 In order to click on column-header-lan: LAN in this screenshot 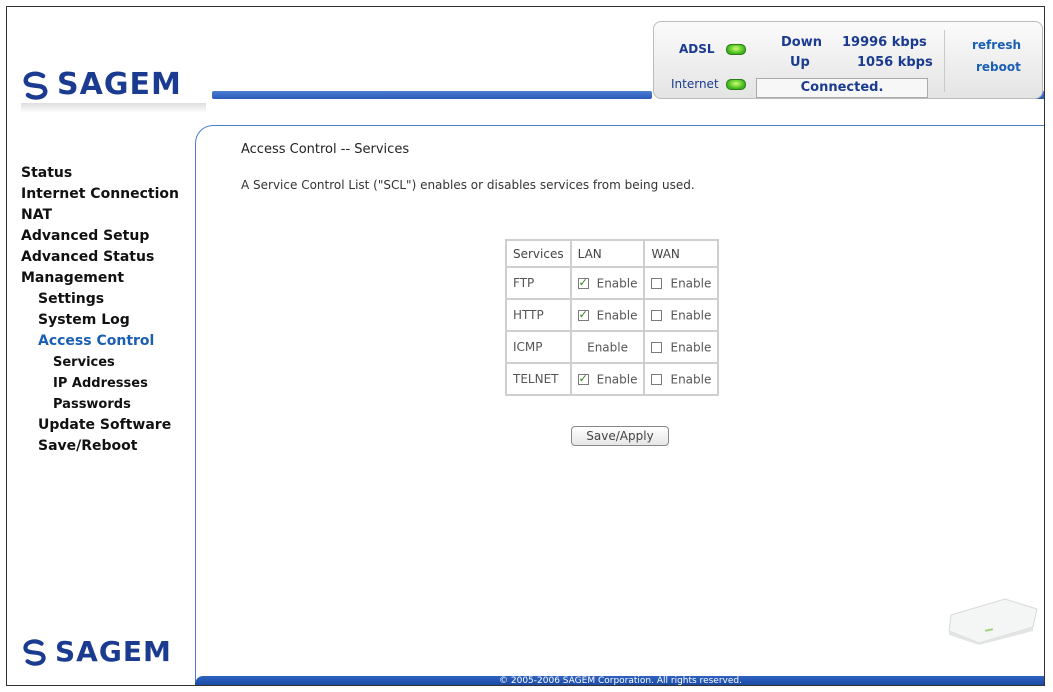, I will do `click(607, 253)`.